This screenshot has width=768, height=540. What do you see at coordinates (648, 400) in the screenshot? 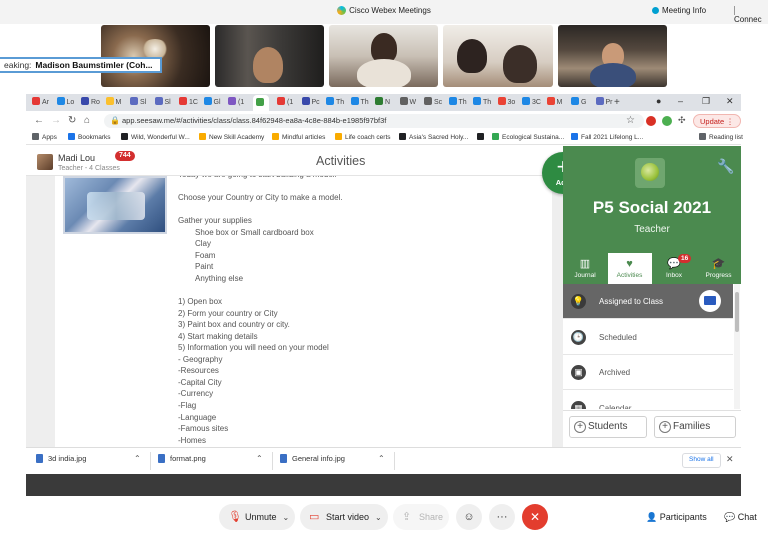
I see `list-item: ▦ Calendar` at bounding box center [648, 400].